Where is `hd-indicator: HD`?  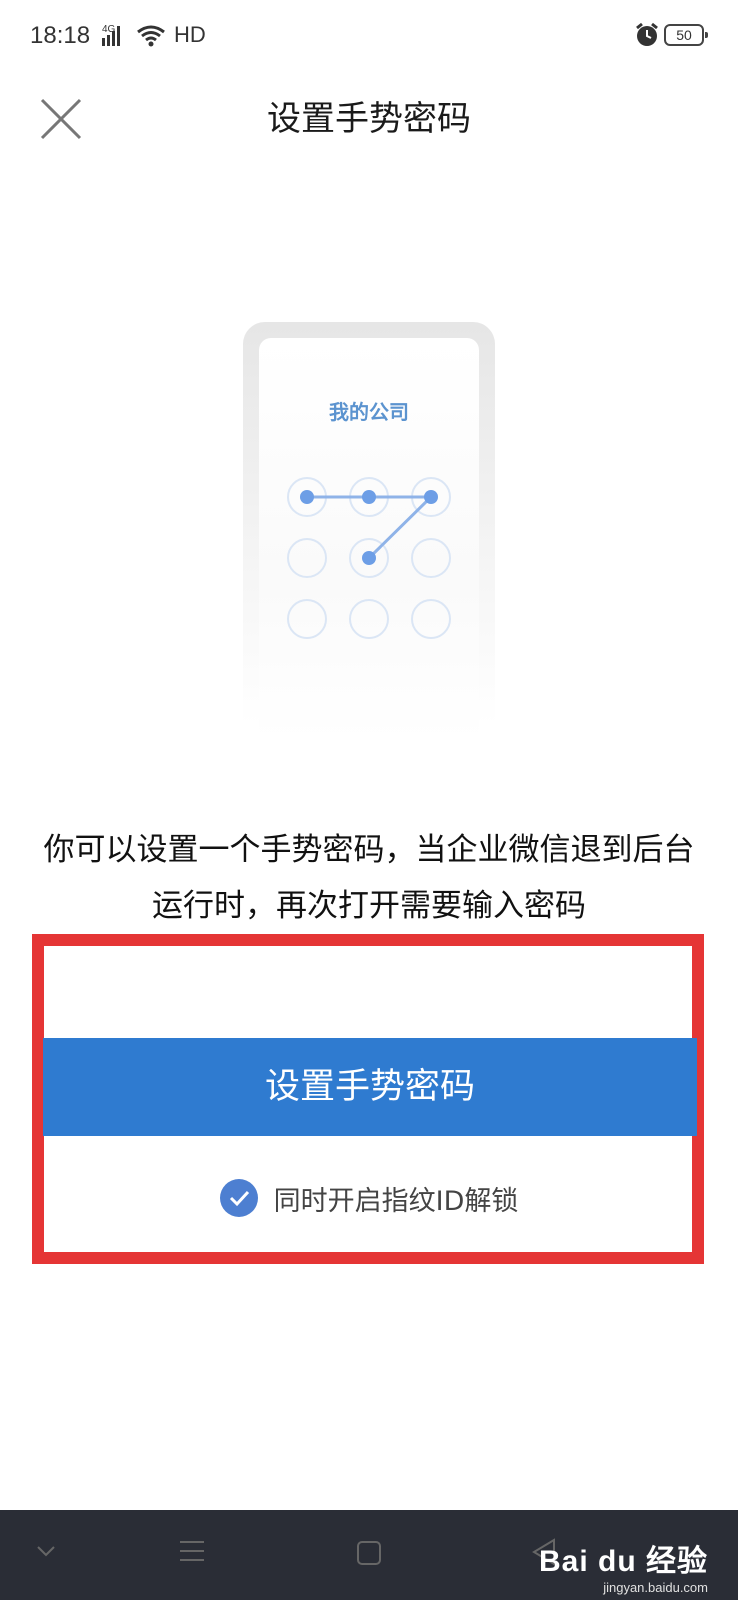
hd-indicator: HD is located at coordinates (190, 34).